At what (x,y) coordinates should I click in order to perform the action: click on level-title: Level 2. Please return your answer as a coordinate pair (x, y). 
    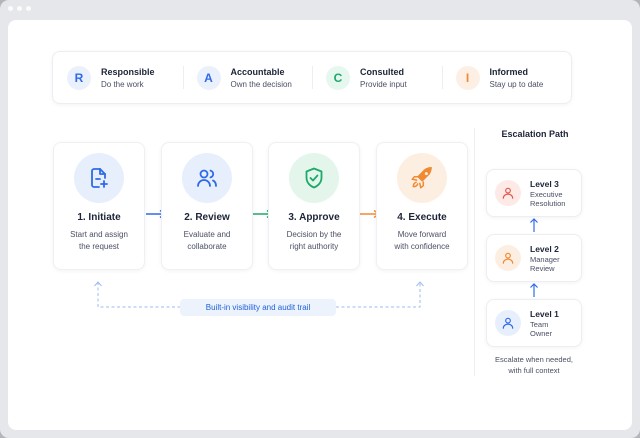
    Looking at the image, I should click on (544, 248).